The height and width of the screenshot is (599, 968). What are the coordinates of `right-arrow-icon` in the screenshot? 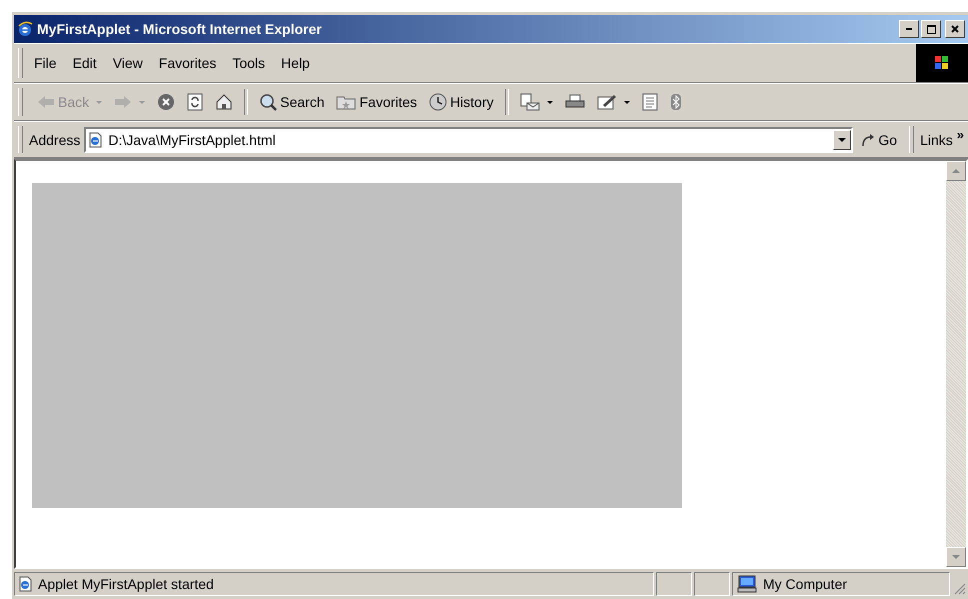 It's located at (123, 102).